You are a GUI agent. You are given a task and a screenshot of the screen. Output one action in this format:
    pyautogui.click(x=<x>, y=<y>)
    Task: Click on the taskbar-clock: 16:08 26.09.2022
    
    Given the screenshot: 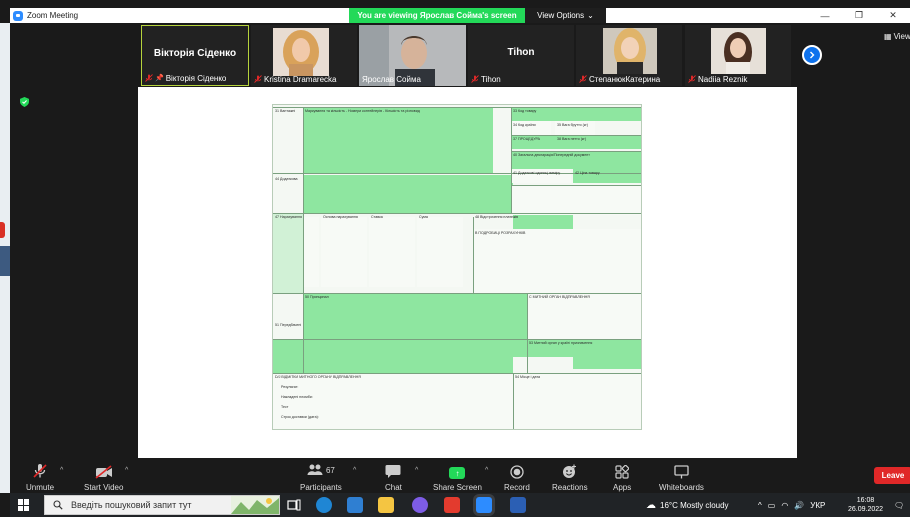 What is the action you would take?
    pyautogui.click(x=865, y=505)
    